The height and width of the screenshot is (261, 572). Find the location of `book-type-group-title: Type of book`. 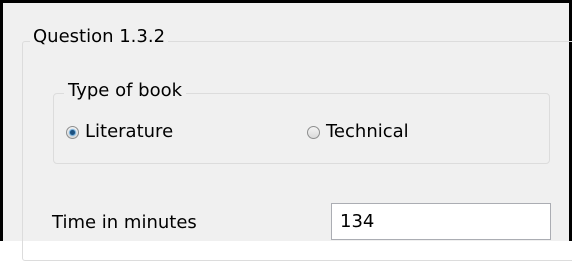

book-type-group-title: Type of book is located at coordinates (125, 91).